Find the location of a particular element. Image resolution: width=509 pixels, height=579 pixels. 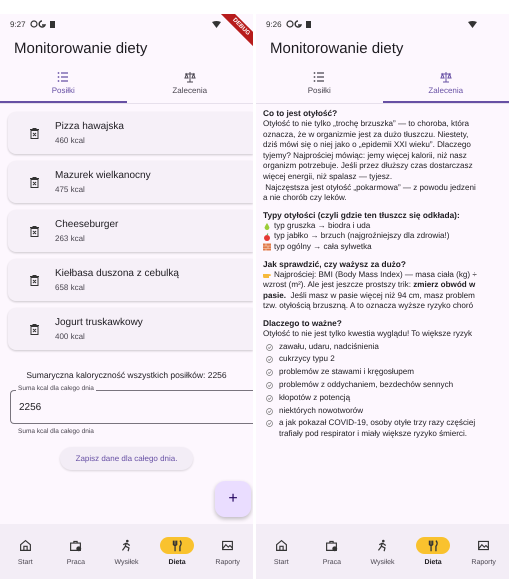

body-text-line: tzw. otyłością brzuszną. A to oznacza wyższe ryzyko choró is located at coordinates (368, 306).